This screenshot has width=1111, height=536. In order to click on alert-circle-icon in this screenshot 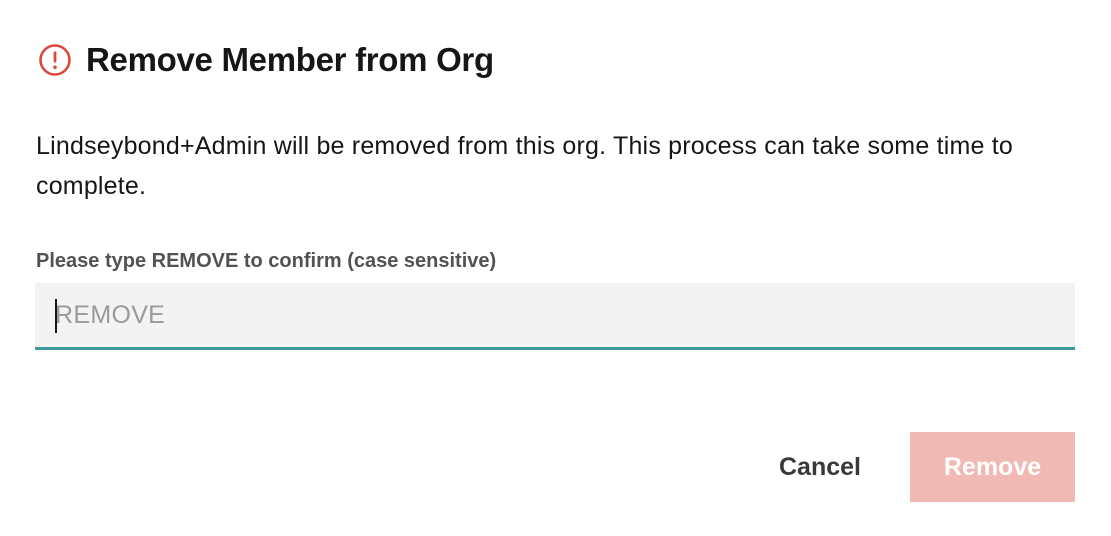, I will do `click(55, 60)`.